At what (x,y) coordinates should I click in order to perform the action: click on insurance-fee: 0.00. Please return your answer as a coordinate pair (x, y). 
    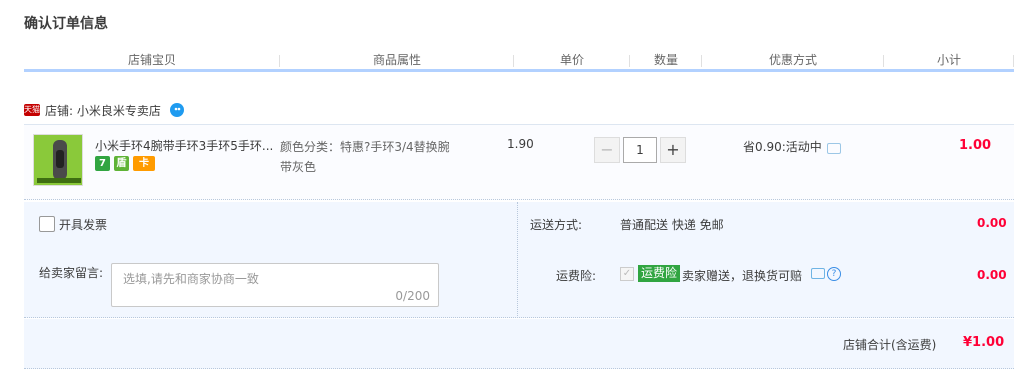
    Looking at the image, I should click on (992, 275).